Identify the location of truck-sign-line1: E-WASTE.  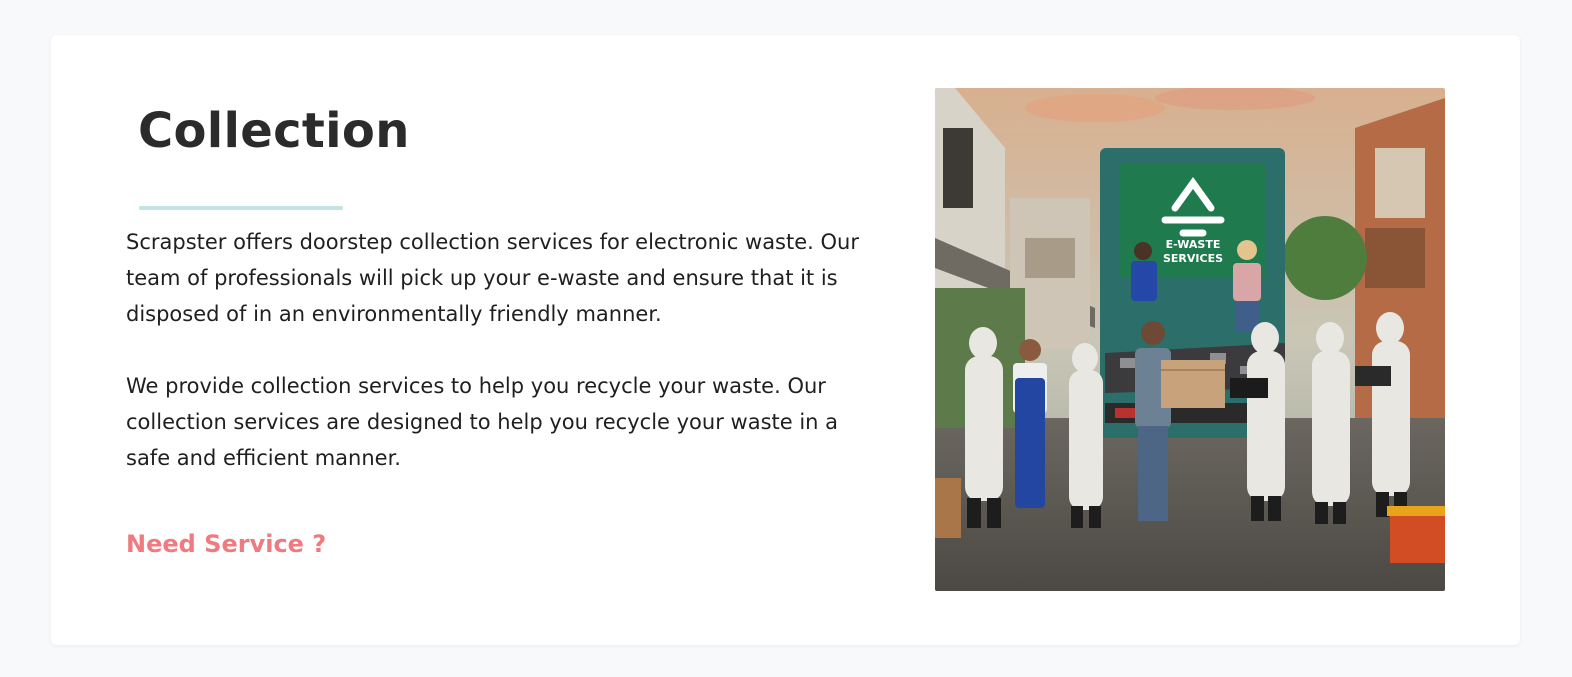
(1193, 244).